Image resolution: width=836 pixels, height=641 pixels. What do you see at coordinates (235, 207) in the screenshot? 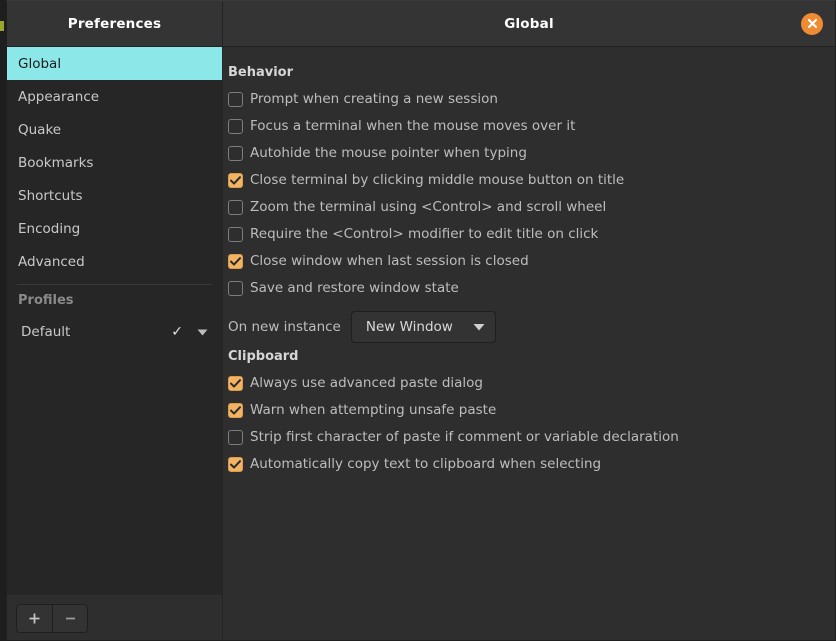
I see `checkbox-zoom-ctrl-scroll` at bounding box center [235, 207].